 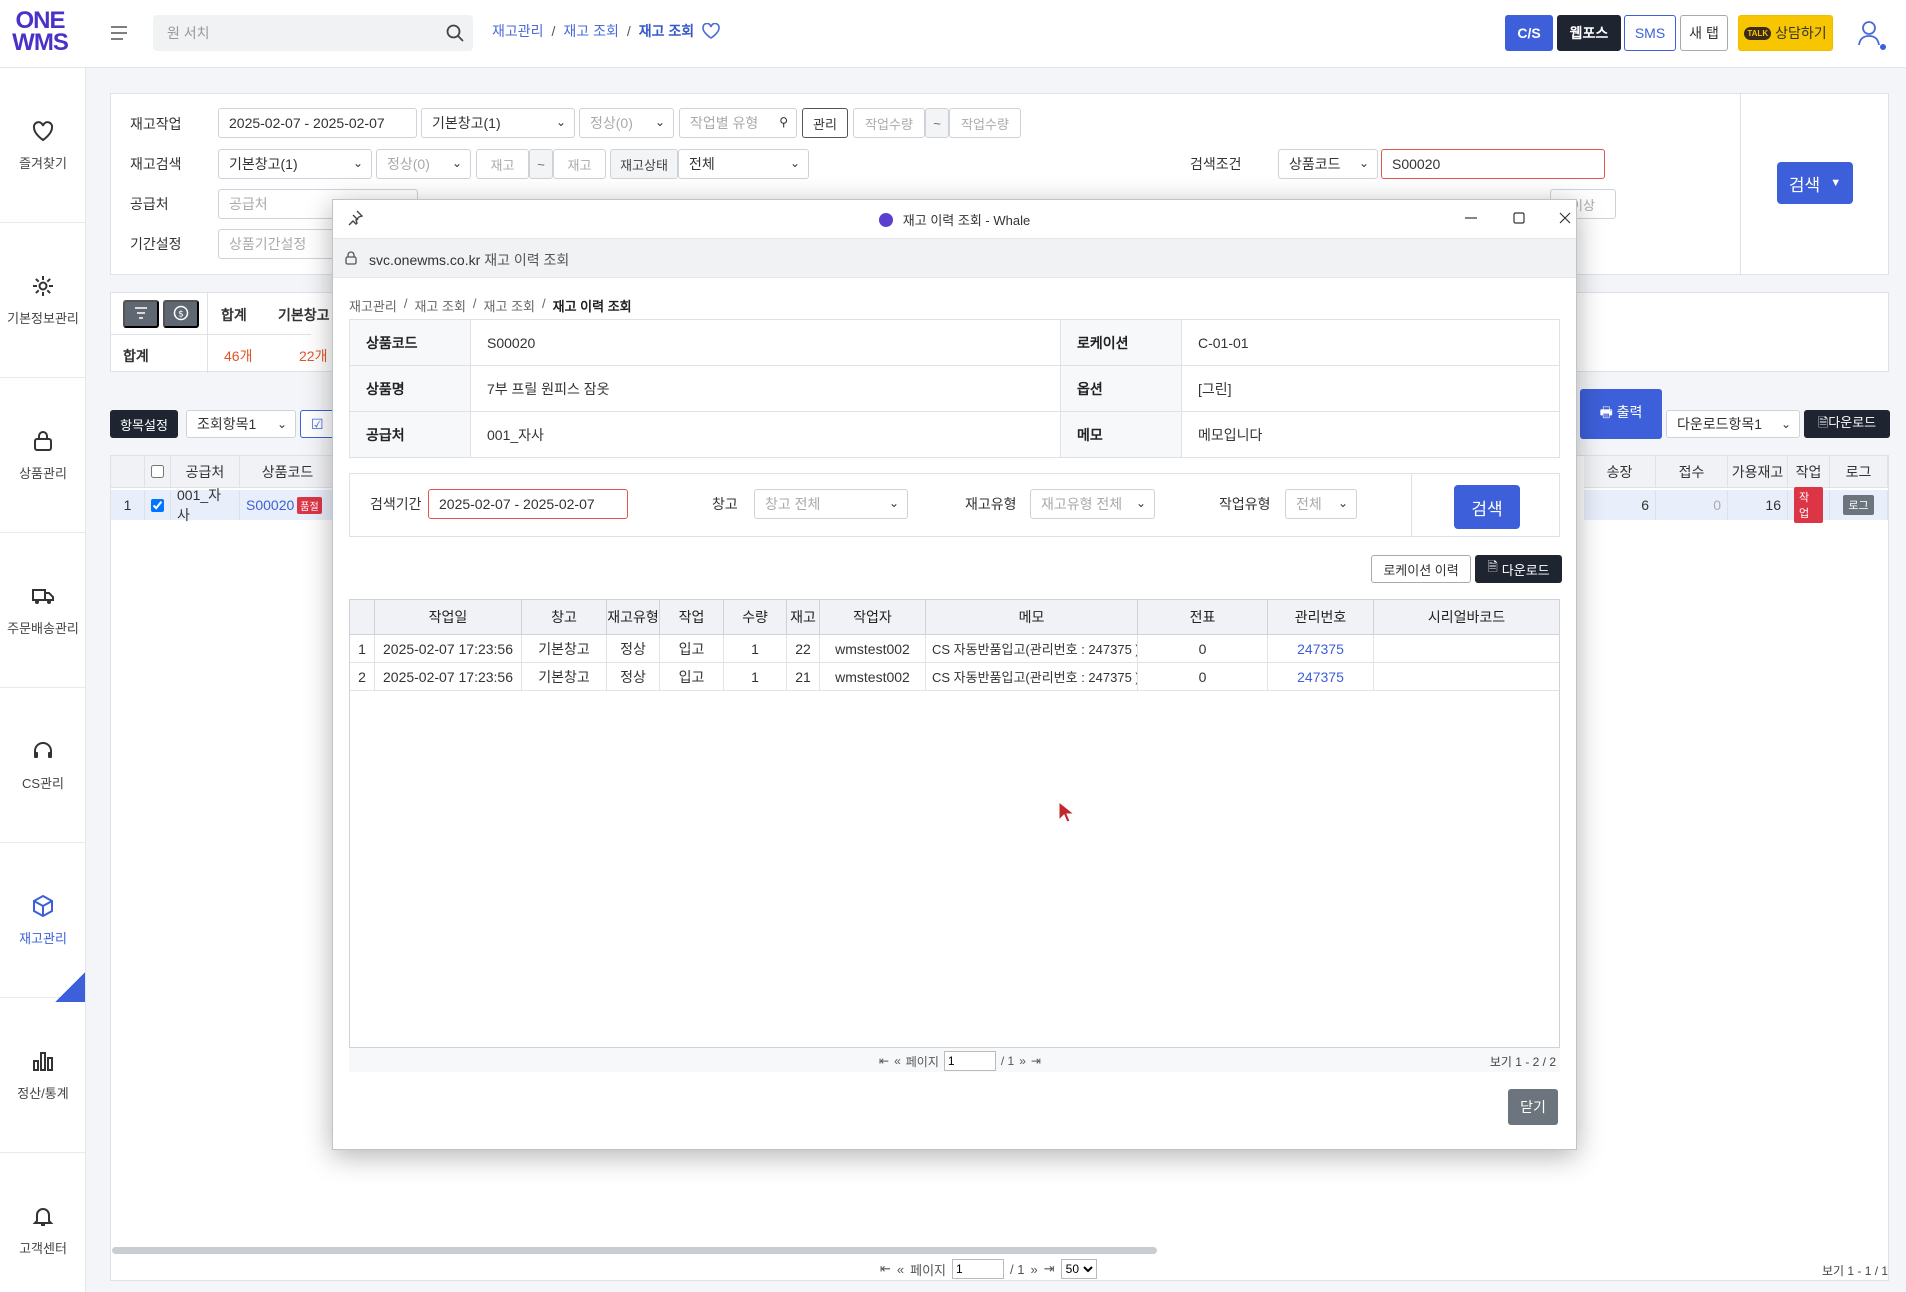 What do you see at coordinates (755, 617) in the screenshot?
I see `grid-header: 수량` at bounding box center [755, 617].